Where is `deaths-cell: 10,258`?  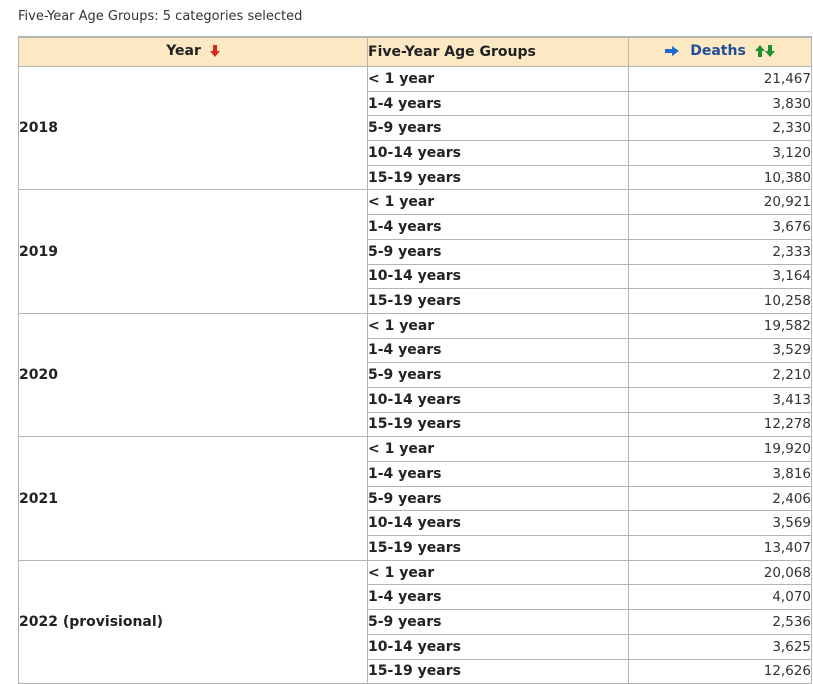
deaths-cell: 10,258 is located at coordinates (720, 301).